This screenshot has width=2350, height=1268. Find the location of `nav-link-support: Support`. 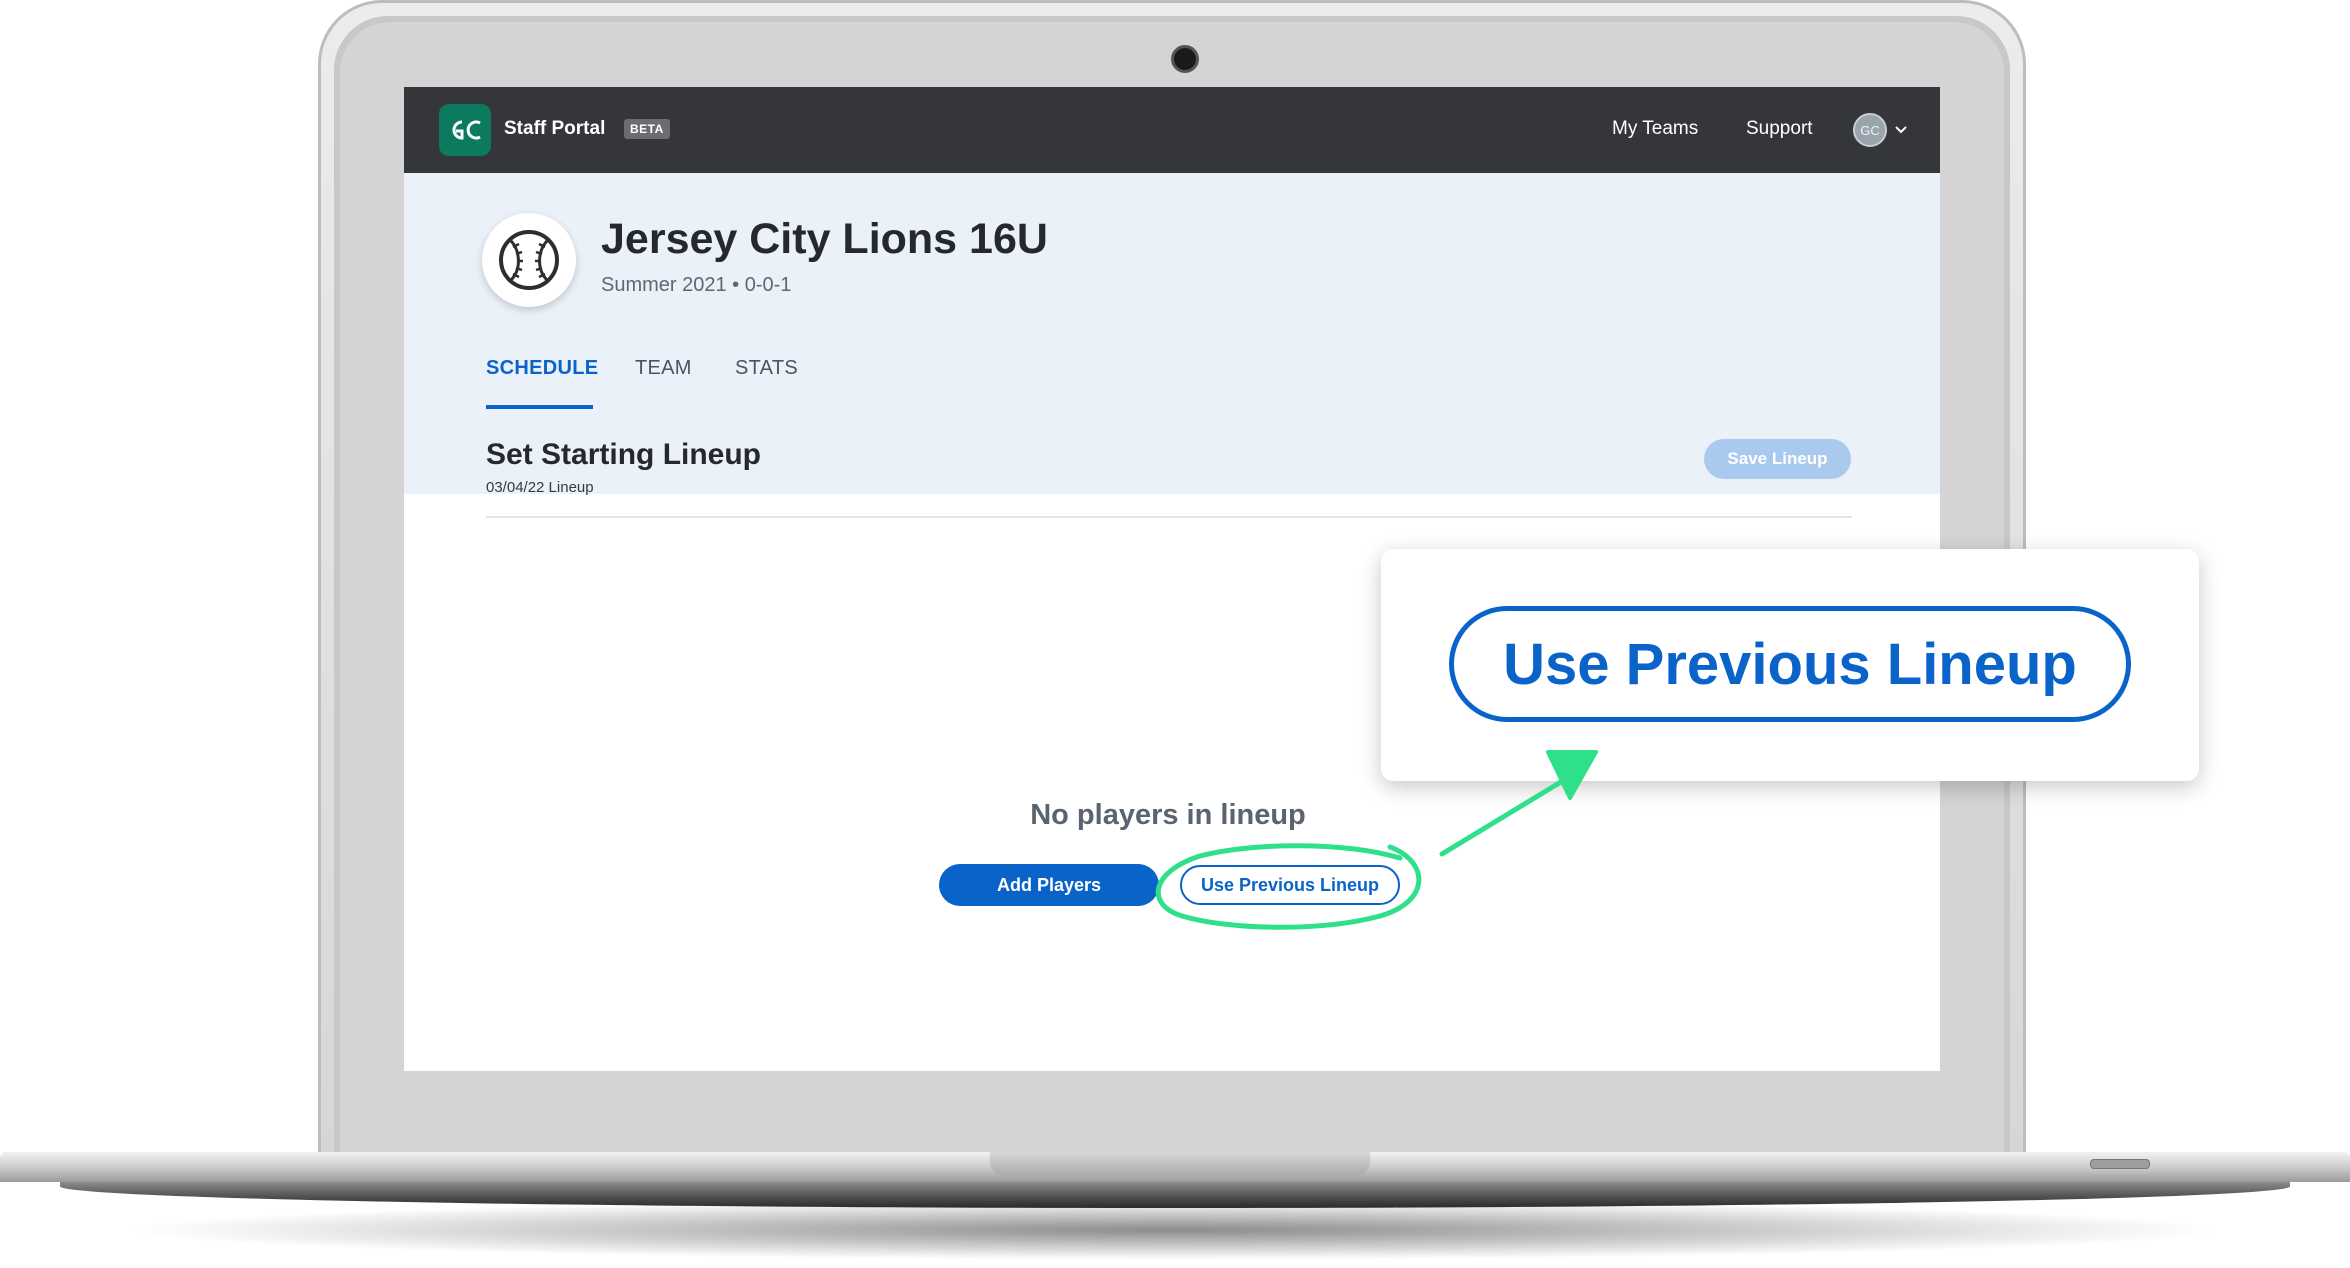

nav-link-support: Support is located at coordinates (1779, 129).